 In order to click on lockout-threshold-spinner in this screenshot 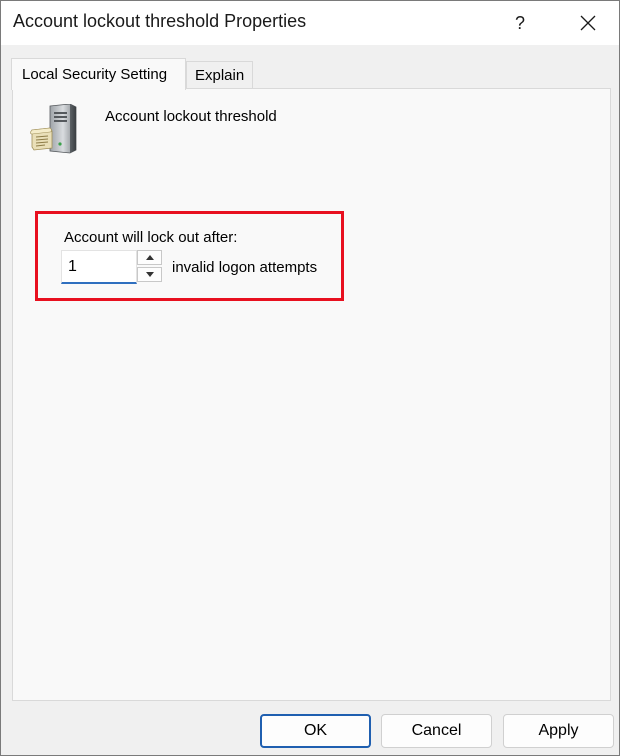, I will do `click(150, 266)`.